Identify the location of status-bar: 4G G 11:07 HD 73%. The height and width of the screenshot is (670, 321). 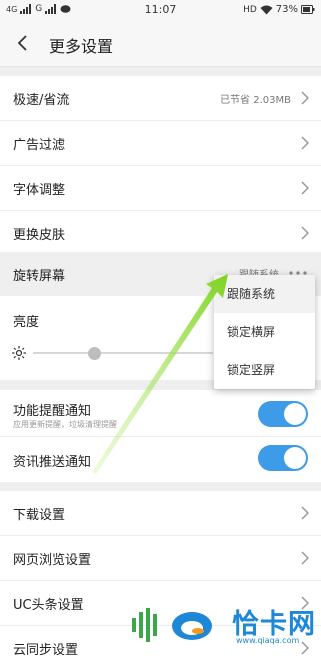
(160, 11).